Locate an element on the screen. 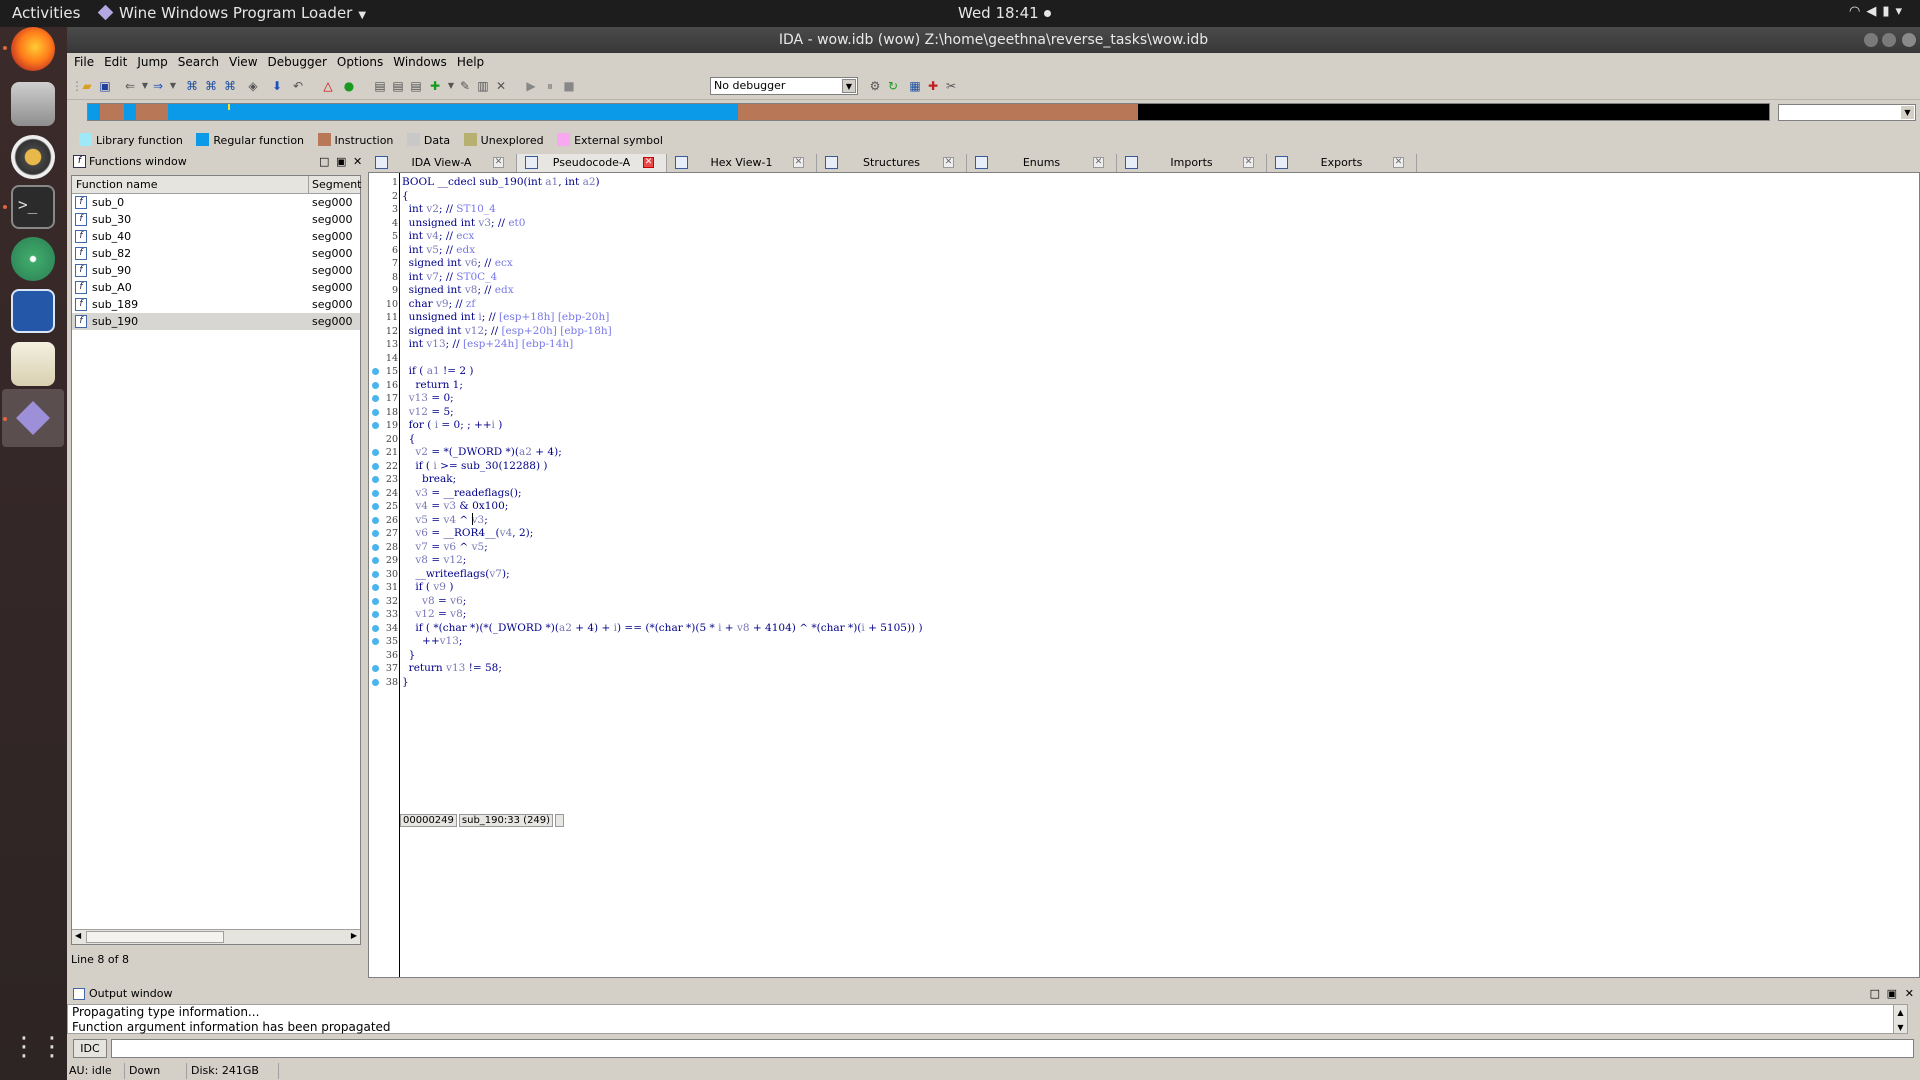  column-header-function-name: Function name is located at coordinates (116, 185).